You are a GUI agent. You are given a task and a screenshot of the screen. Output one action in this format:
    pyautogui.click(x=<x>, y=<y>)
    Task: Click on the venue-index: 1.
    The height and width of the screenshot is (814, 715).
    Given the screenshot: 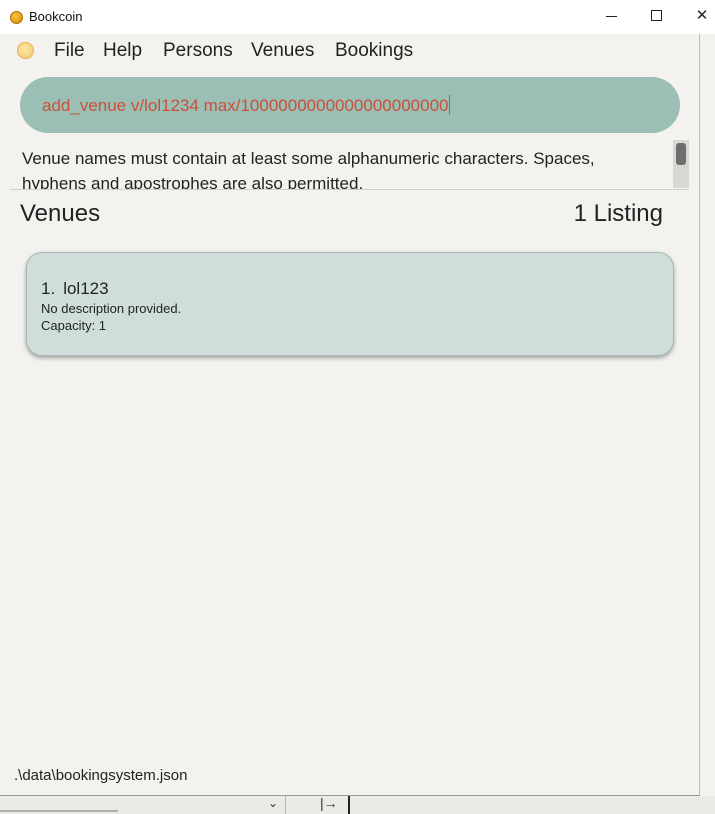 What is the action you would take?
    pyautogui.click(x=48, y=288)
    